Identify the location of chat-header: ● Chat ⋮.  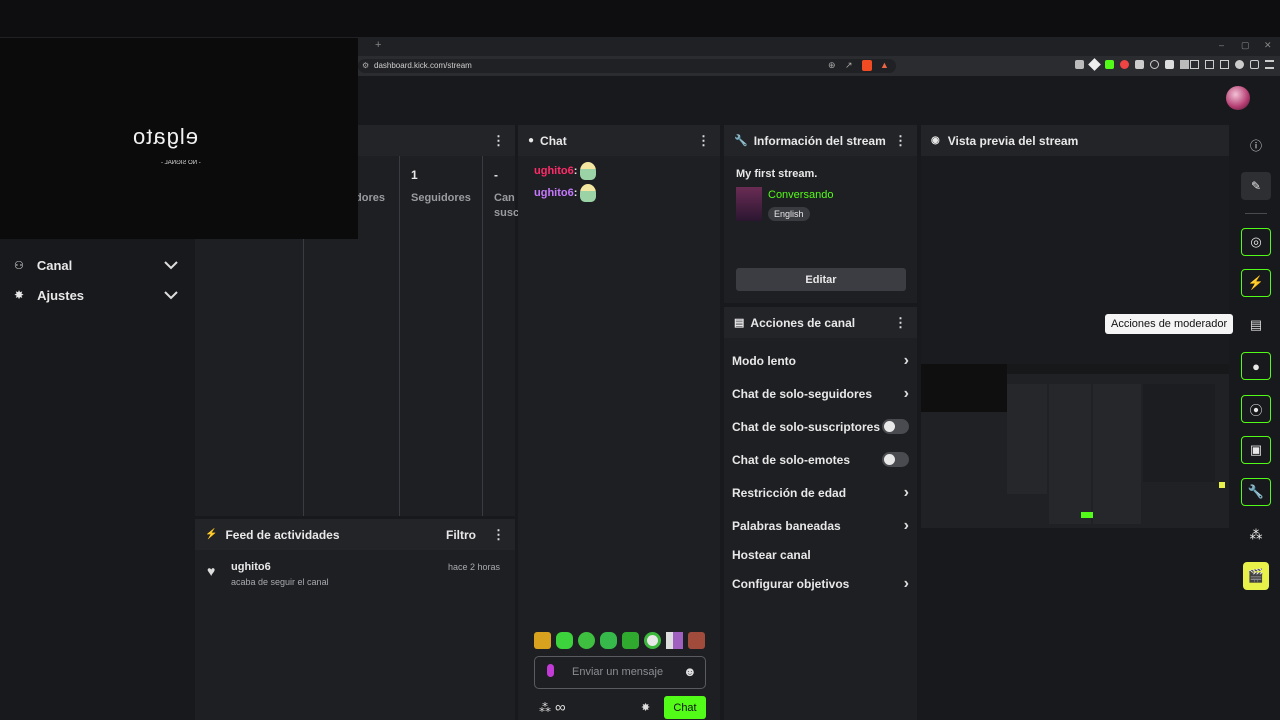
(619, 140).